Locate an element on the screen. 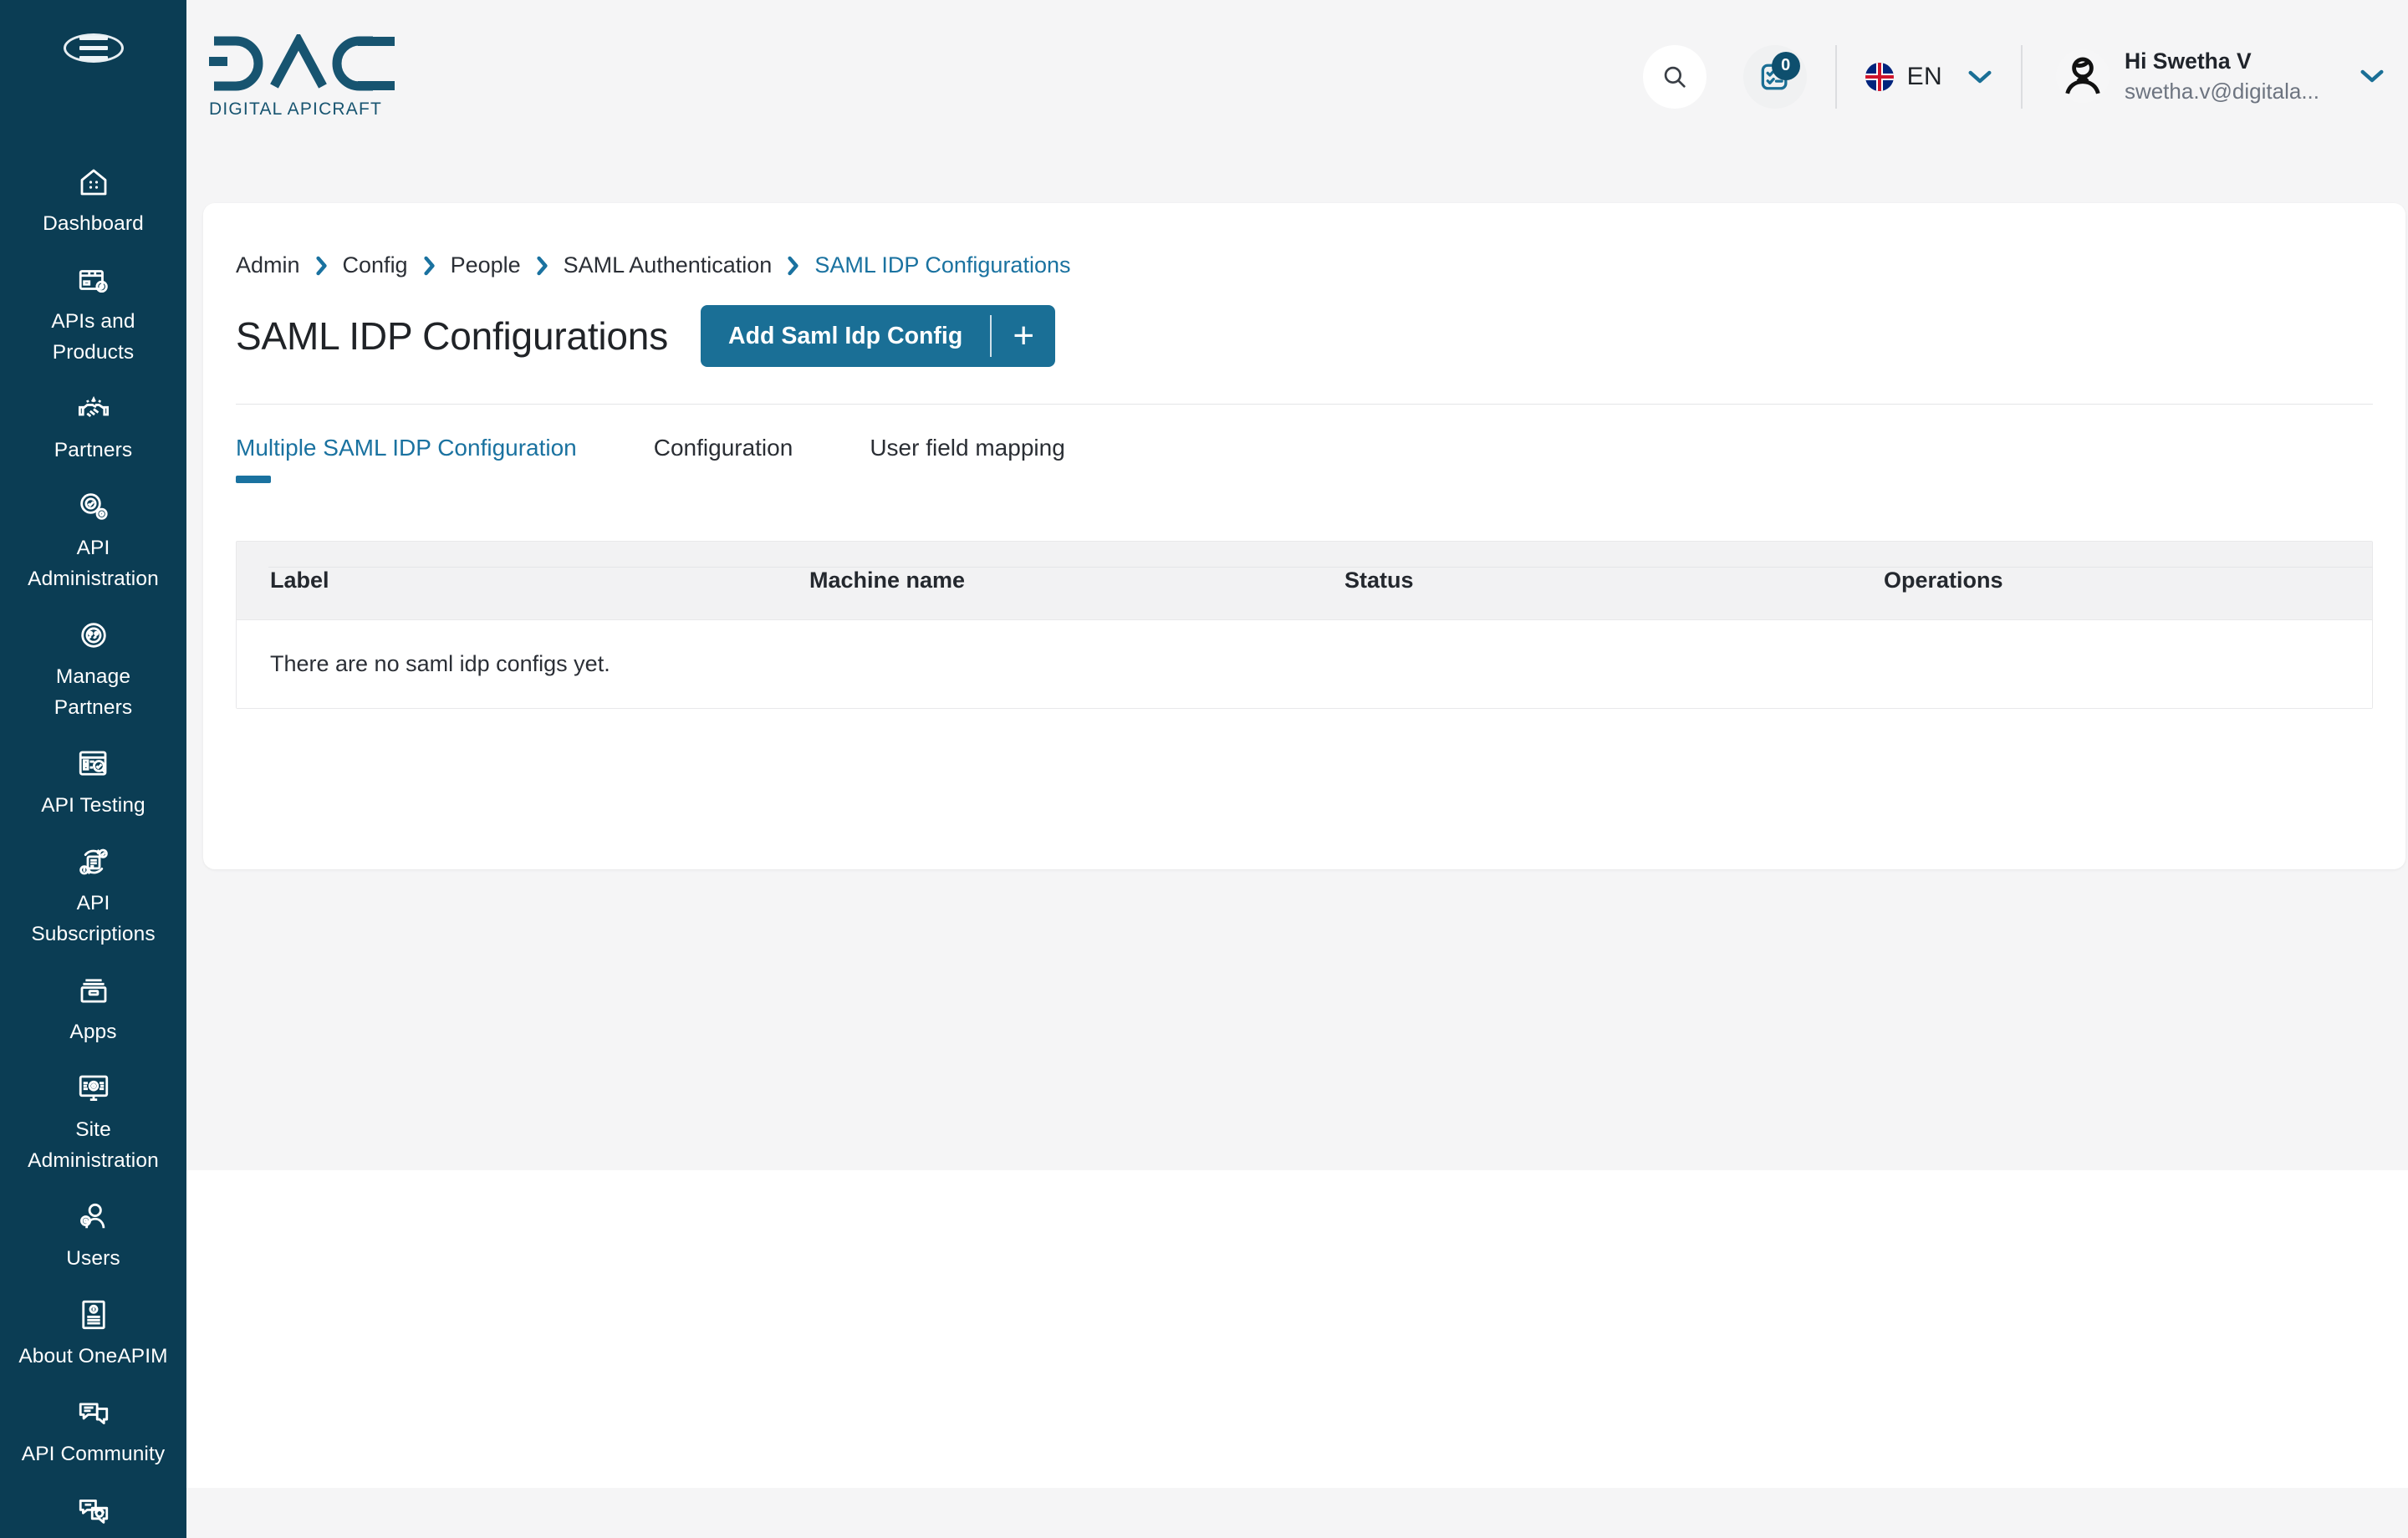 This screenshot has width=2408, height=1538. add-saml-idp-config-button: Add Saml Idp Config + is located at coordinates (879, 336).